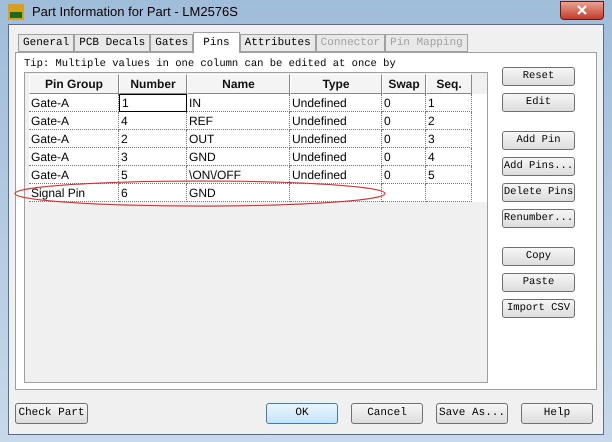 The image size is (612, 442). I want to click on table-cell: GND, so click(238, 193).